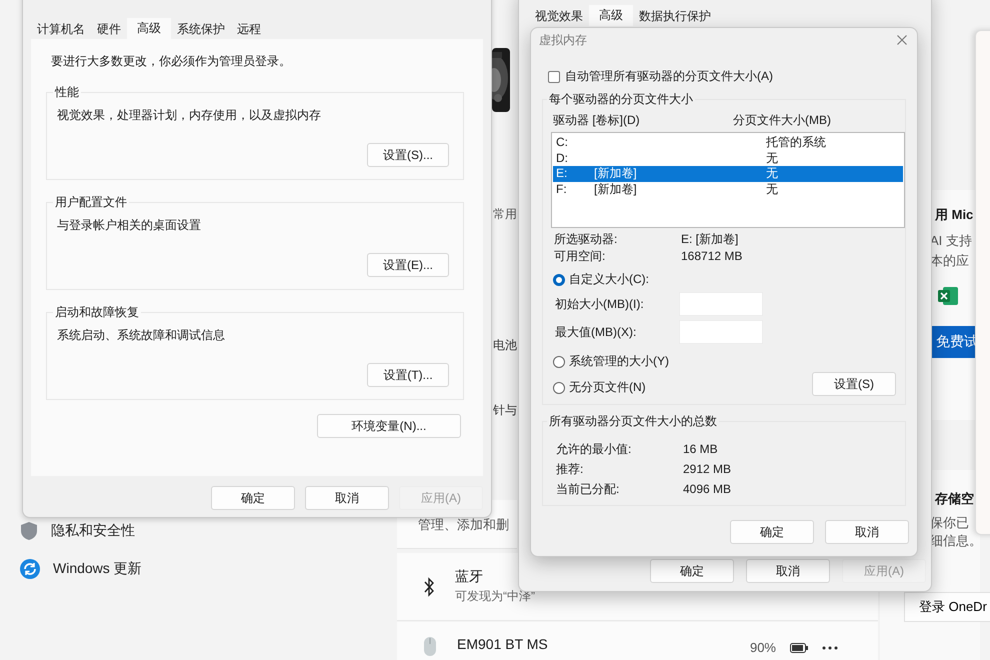 The height and width of the screenshot is (660, 990). What do you see at coordinates (469, 577) in the screenshot?
I see `device-name: 蓝牙` at bounding box center [469, 577].